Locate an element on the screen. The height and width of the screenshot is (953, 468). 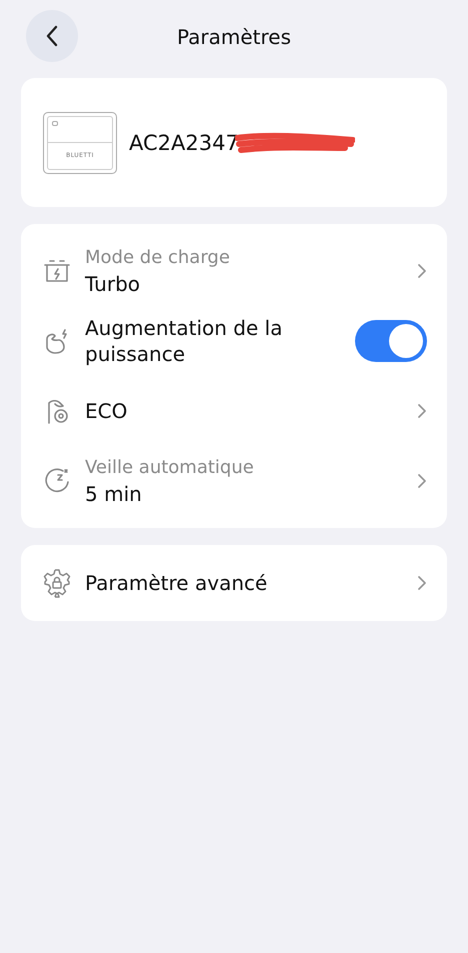
setting-title: Augmentation de la puissance is located at coordinates (184, 341).